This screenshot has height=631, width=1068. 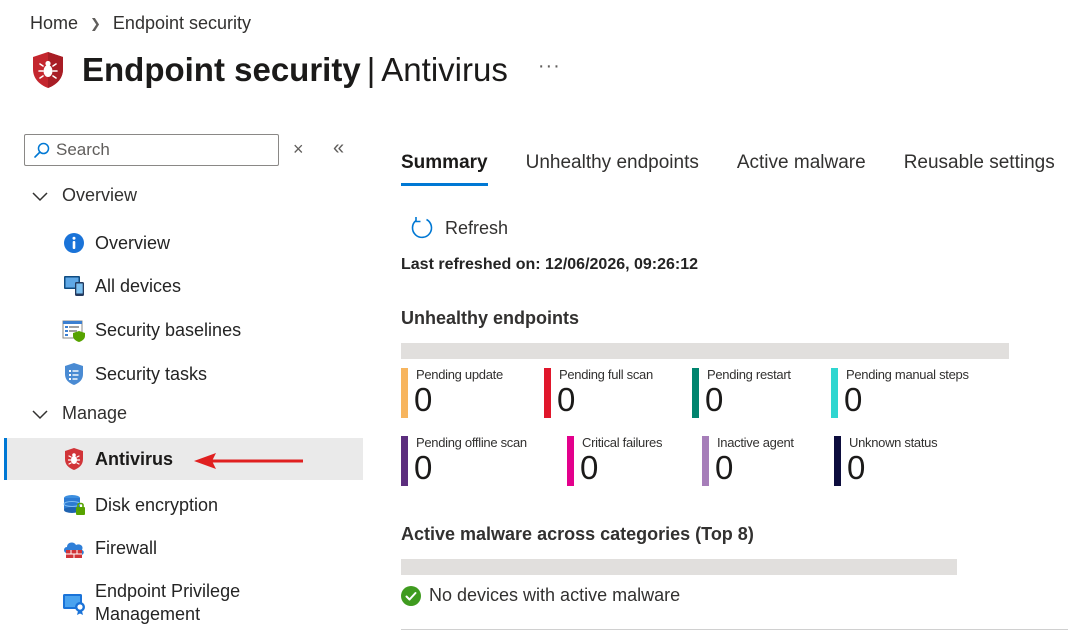 What do you see at coordinates (893, 442) in the screenshot?
I see `tile-label: Unknown status` at bounding box center [893, 442].